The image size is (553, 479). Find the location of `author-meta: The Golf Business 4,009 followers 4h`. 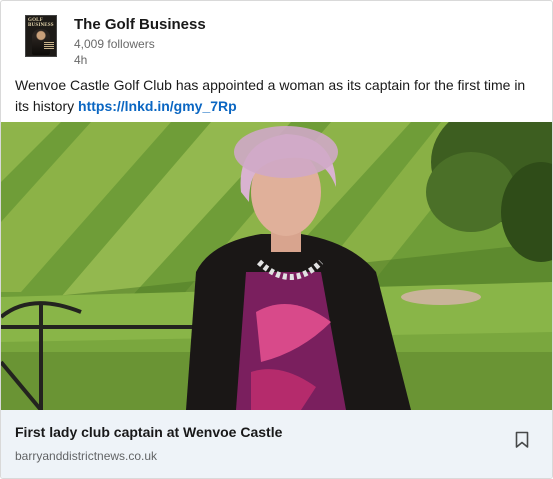

author-meta: The Golf Business 4,009 followers 4h is located at coordinates (140, 42).